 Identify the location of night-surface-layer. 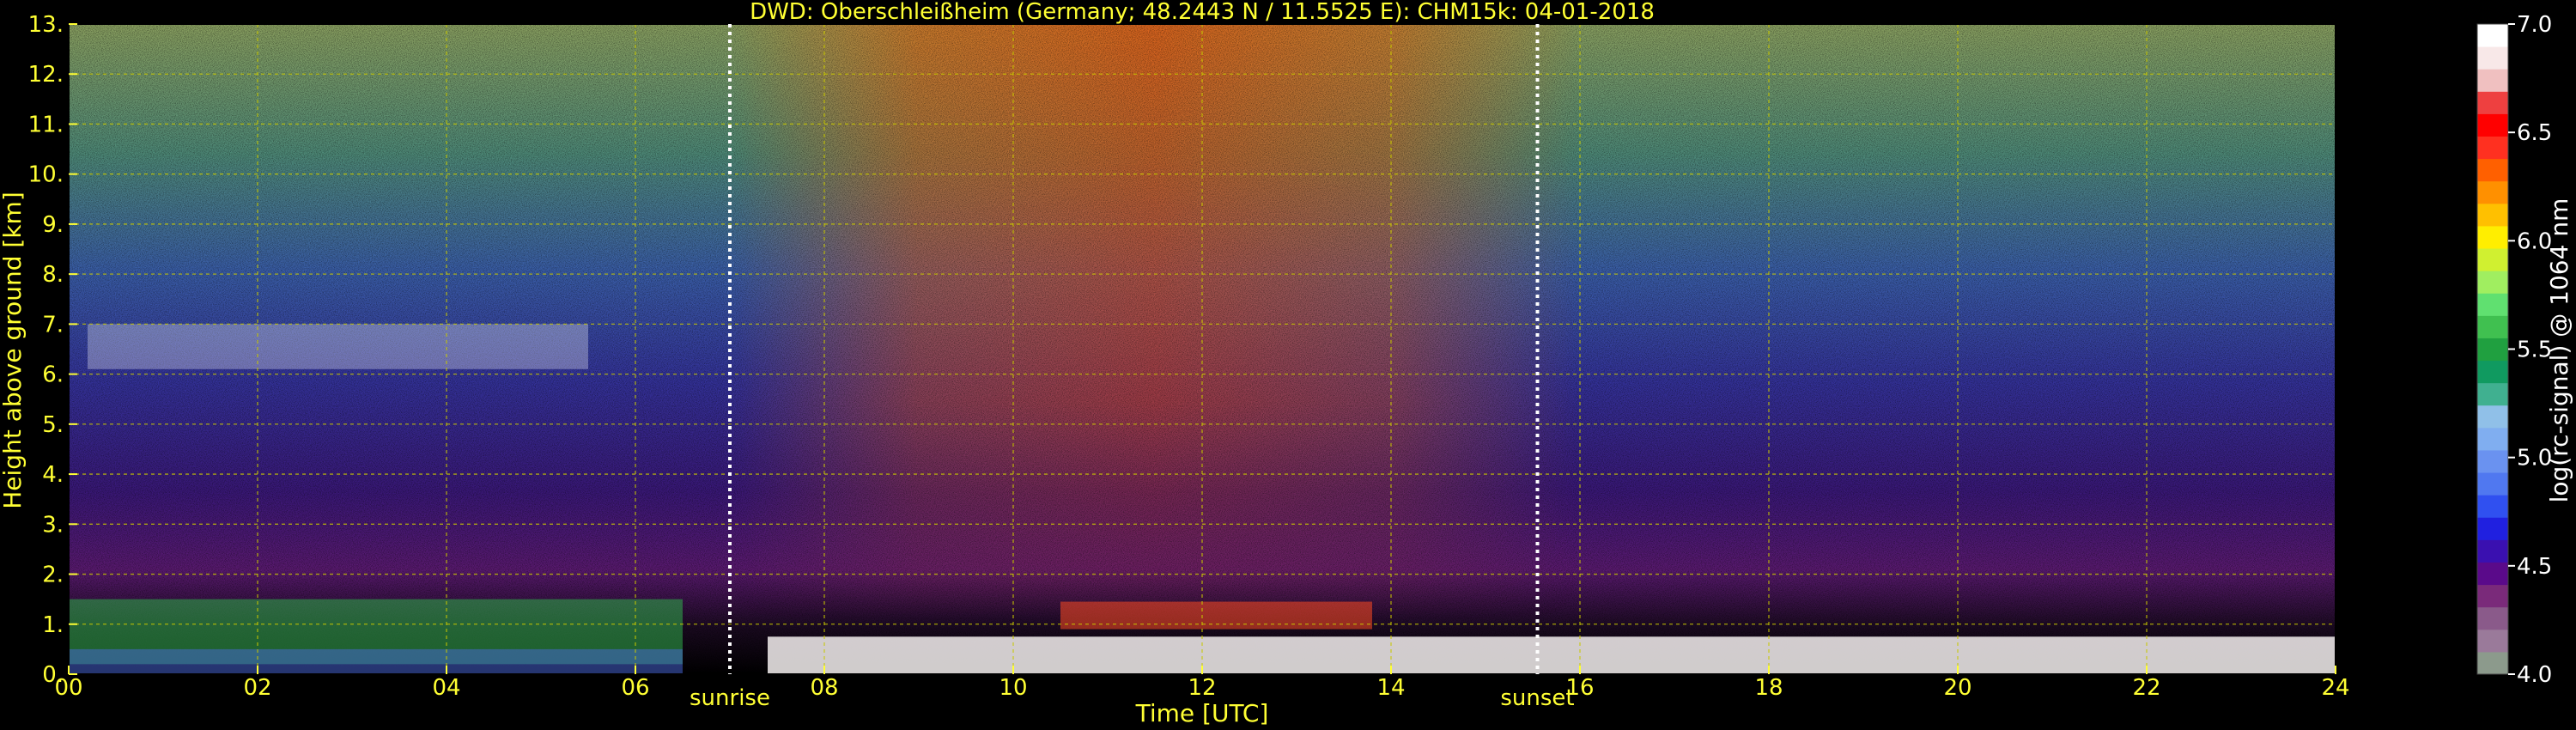
(376, 661).